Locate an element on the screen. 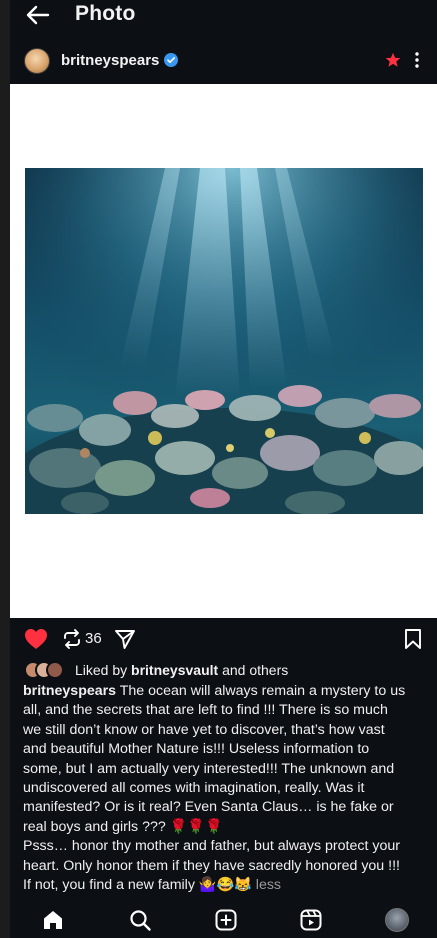  verified-badge-icon is located at coordinates (171, 60).